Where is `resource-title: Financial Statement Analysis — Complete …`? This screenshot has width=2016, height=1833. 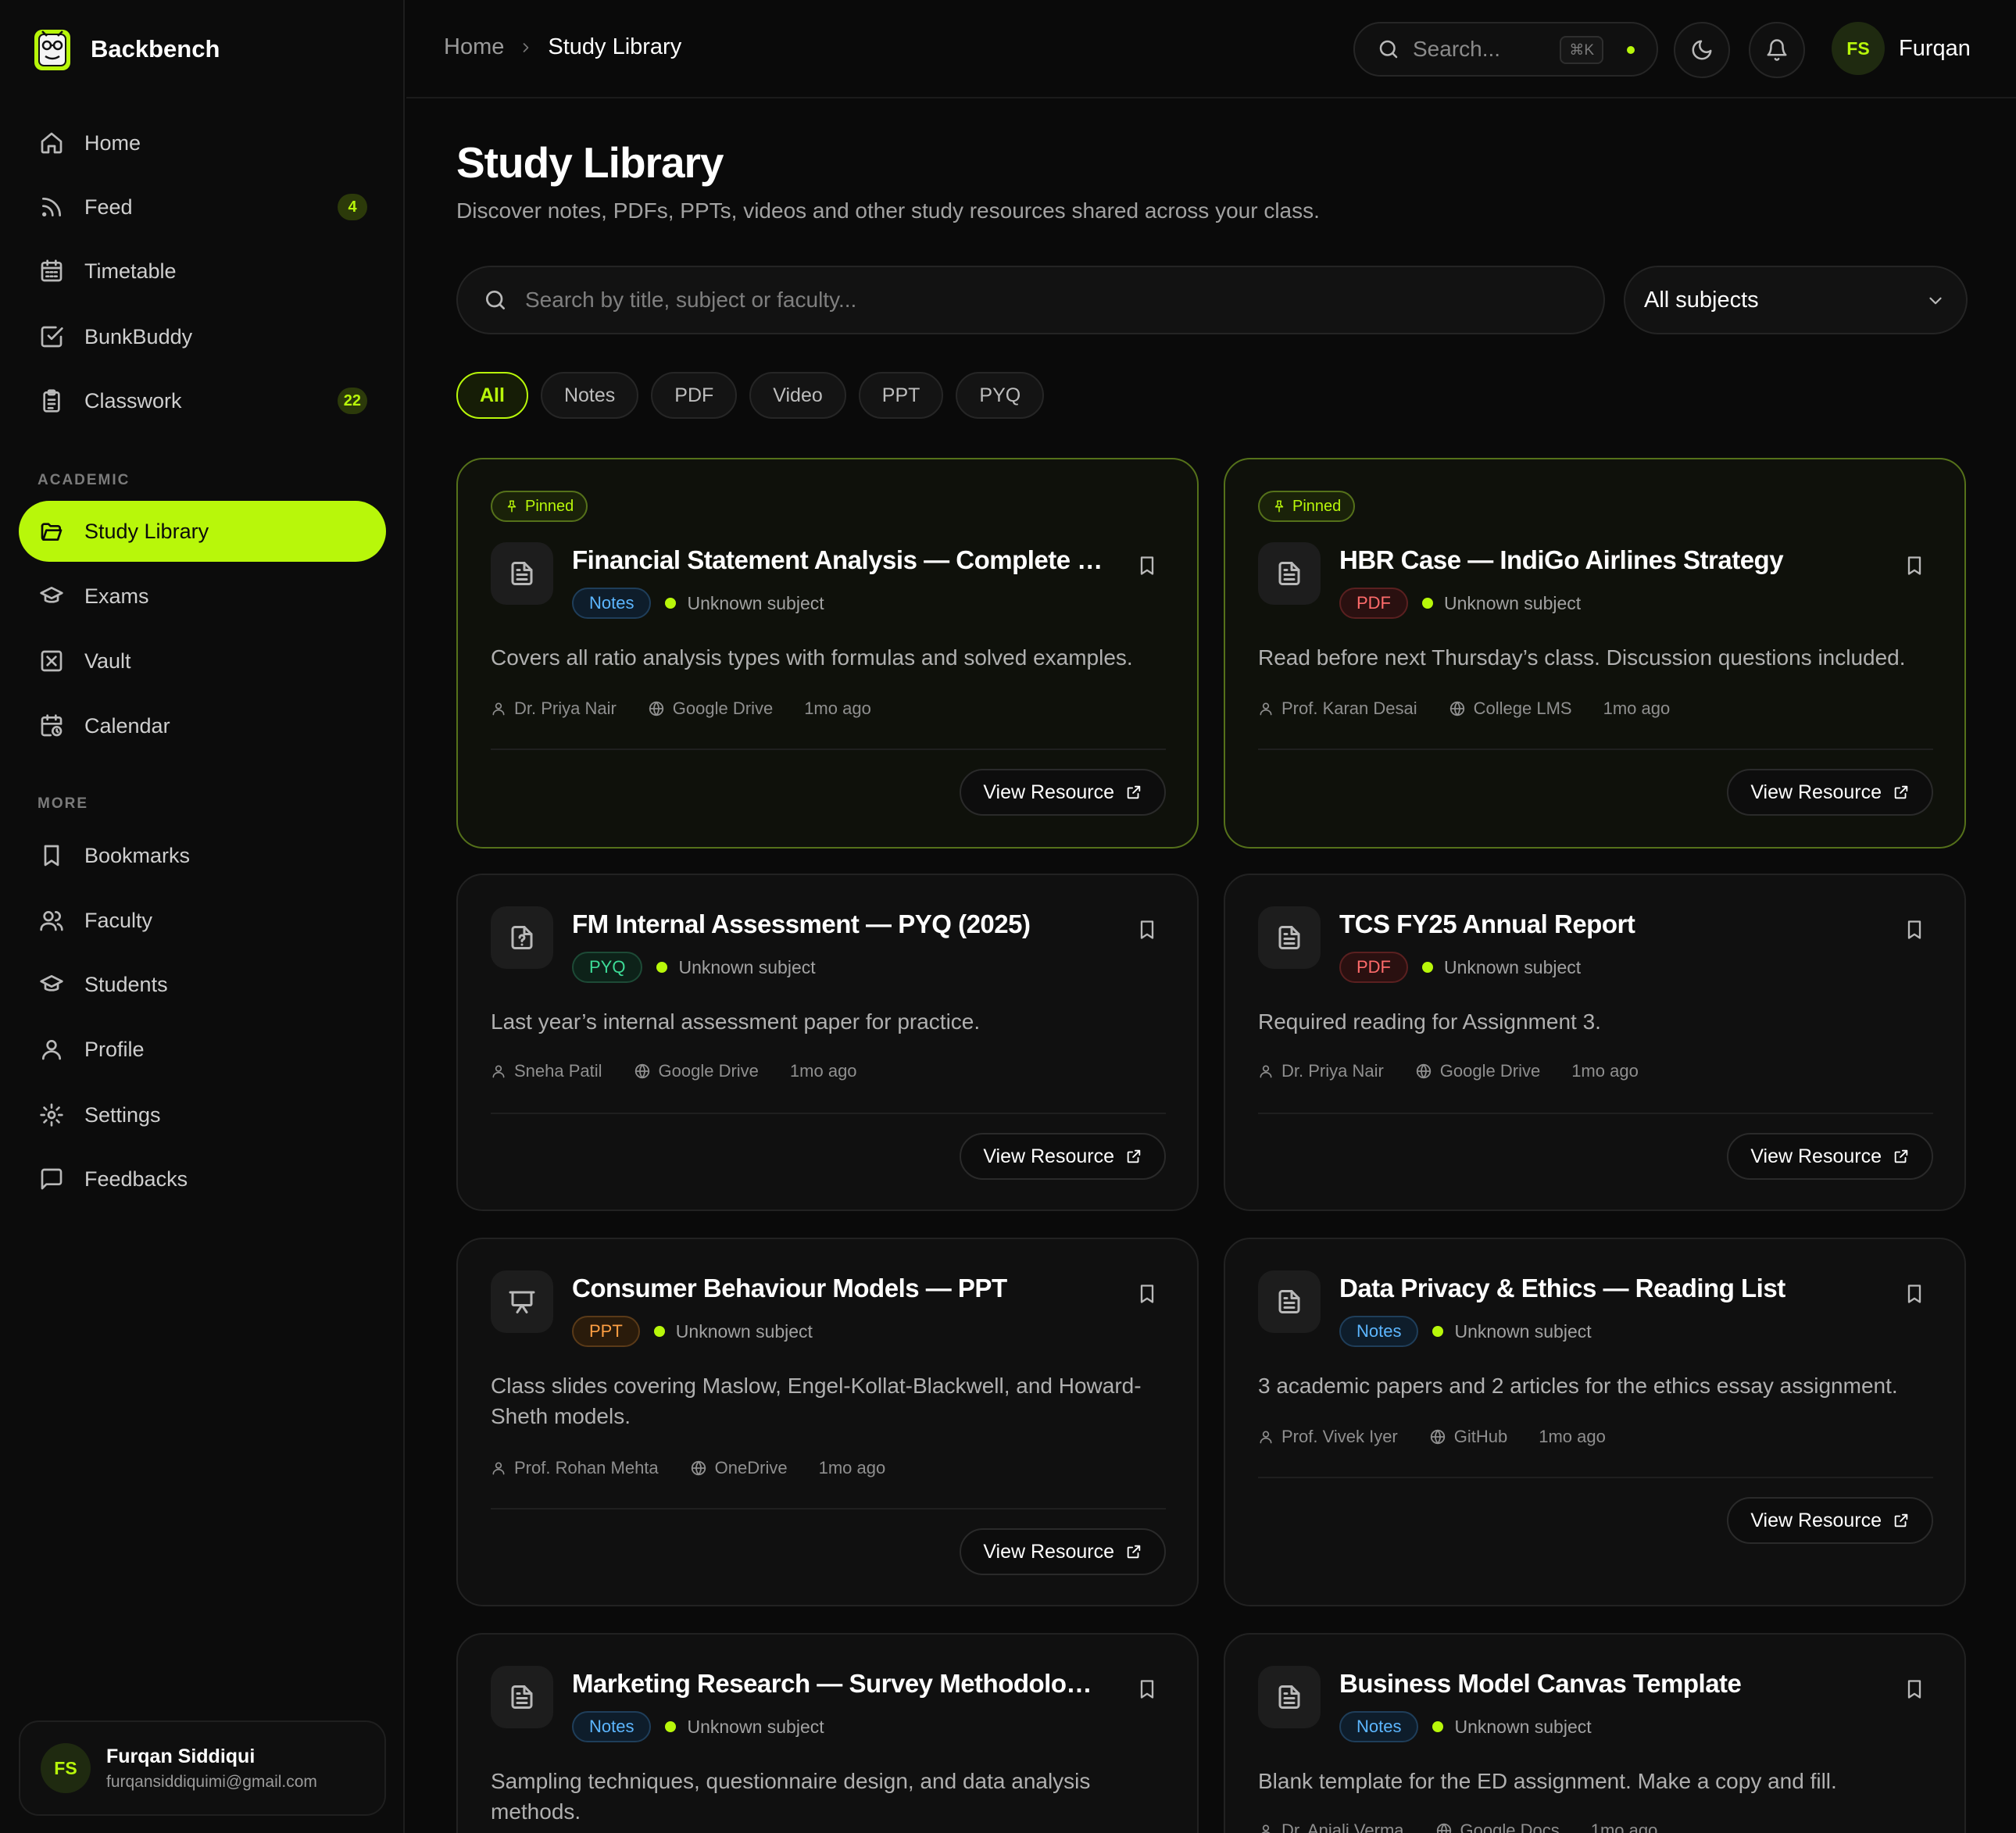 resource-title: Financial Statement Analysis — Complete … is located at coordinates (837, 560).